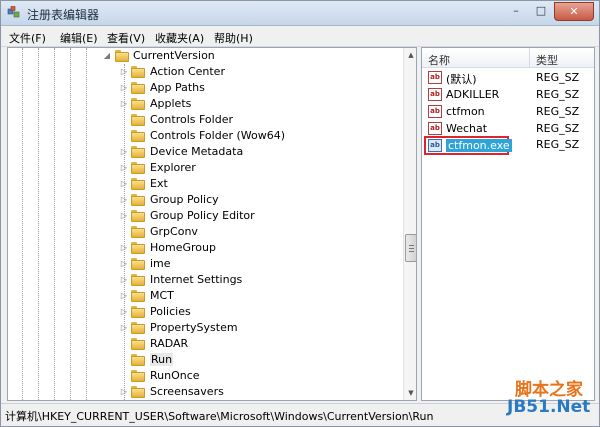 The width and height of the screenshot is (600, 427). Describe the element at coordinates (205, 312) in the screenshot. I see `tree-item: ▷ Policies` at that location.